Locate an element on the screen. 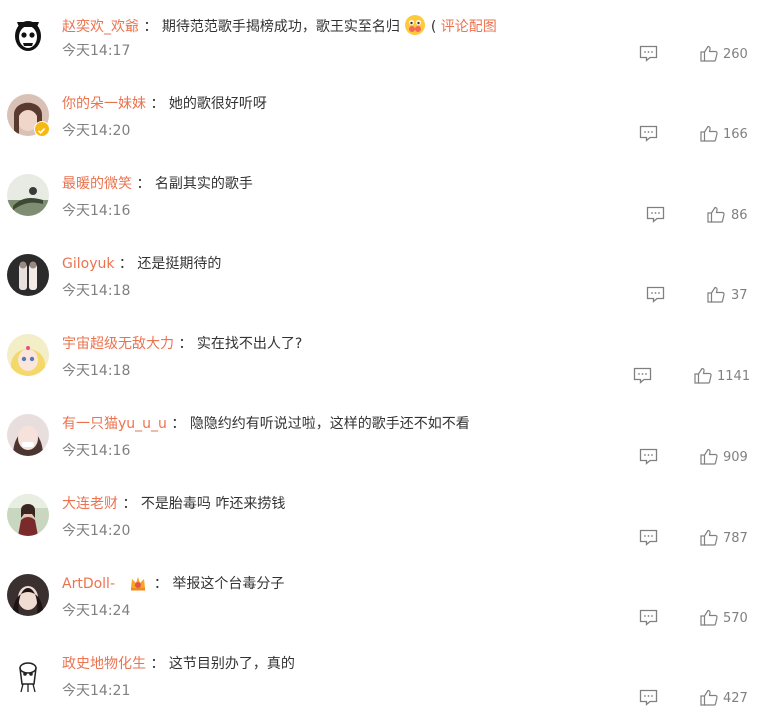 The height and width of the screenshot is (720, 759). username-link: 最暖的微笑 is located at coordinates (97, 184).